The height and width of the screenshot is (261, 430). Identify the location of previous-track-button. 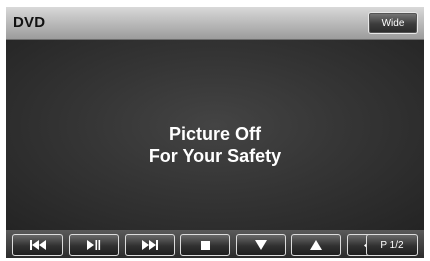
(37, 245).